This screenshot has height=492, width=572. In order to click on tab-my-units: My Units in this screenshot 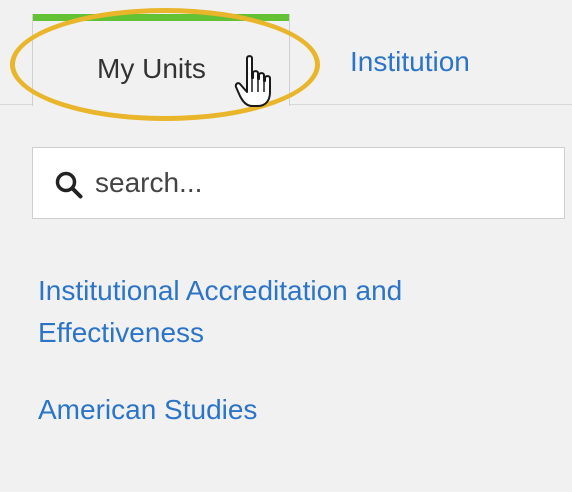, I will do `click(161, 60)`.